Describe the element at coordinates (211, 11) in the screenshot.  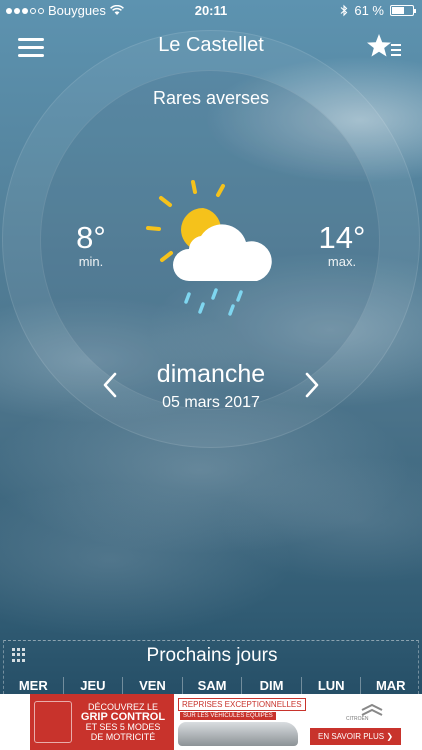
I see `status-bar: Bouygues 20:11 61 %` at that location.